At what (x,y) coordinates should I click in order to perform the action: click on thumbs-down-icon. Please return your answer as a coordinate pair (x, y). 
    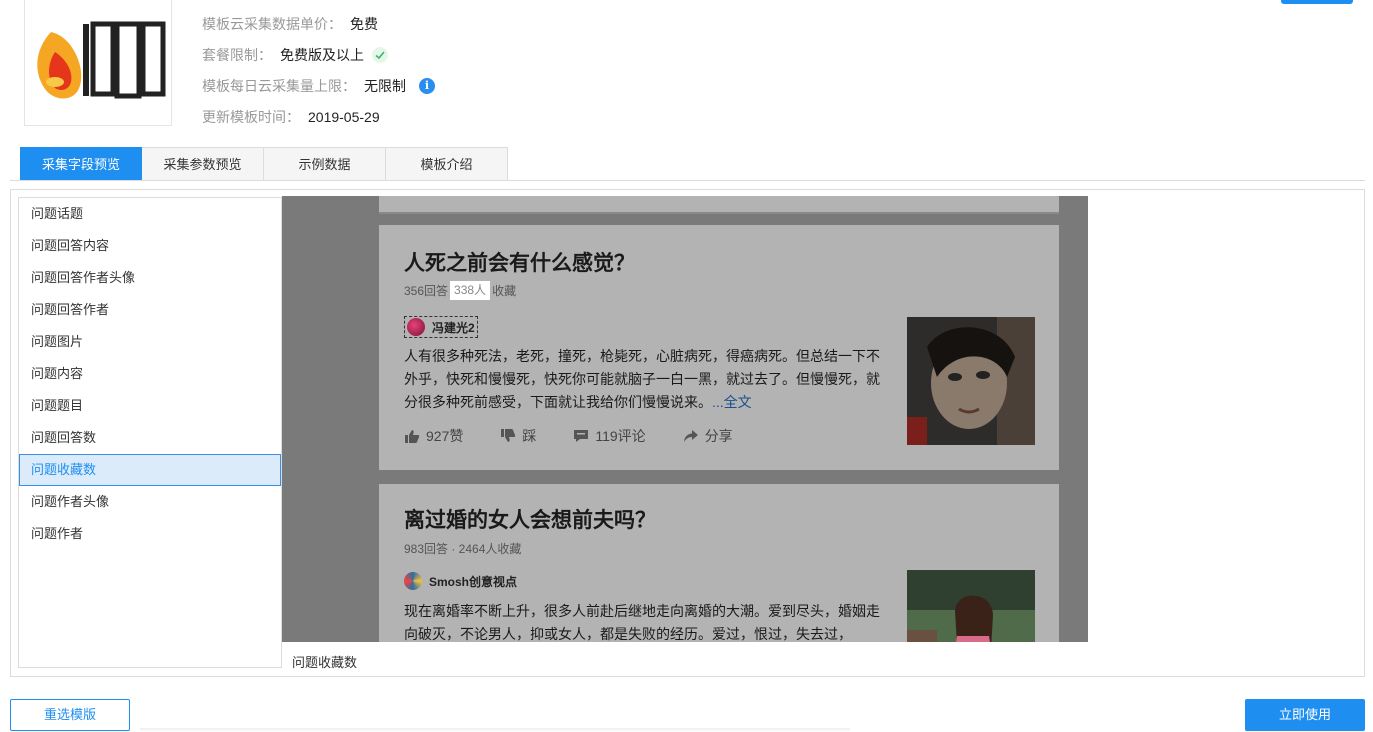
    Looking at the image, I should click on (508, 435).